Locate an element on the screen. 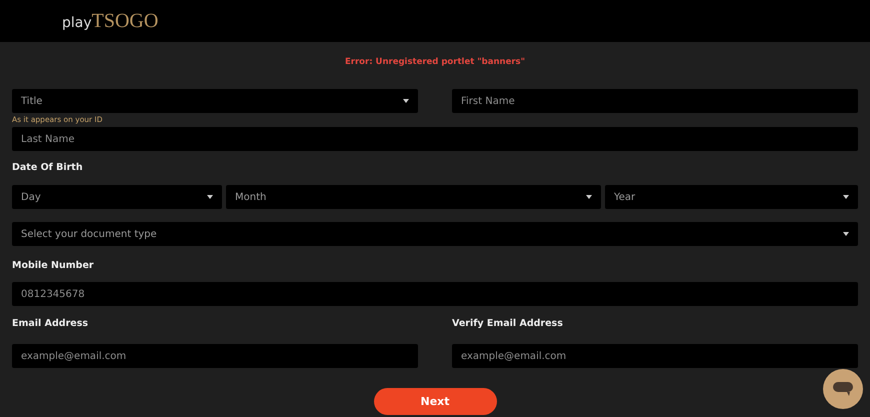 This screenshot has height=417, width=870. select-field: Year is located at coordinates (731, 197).